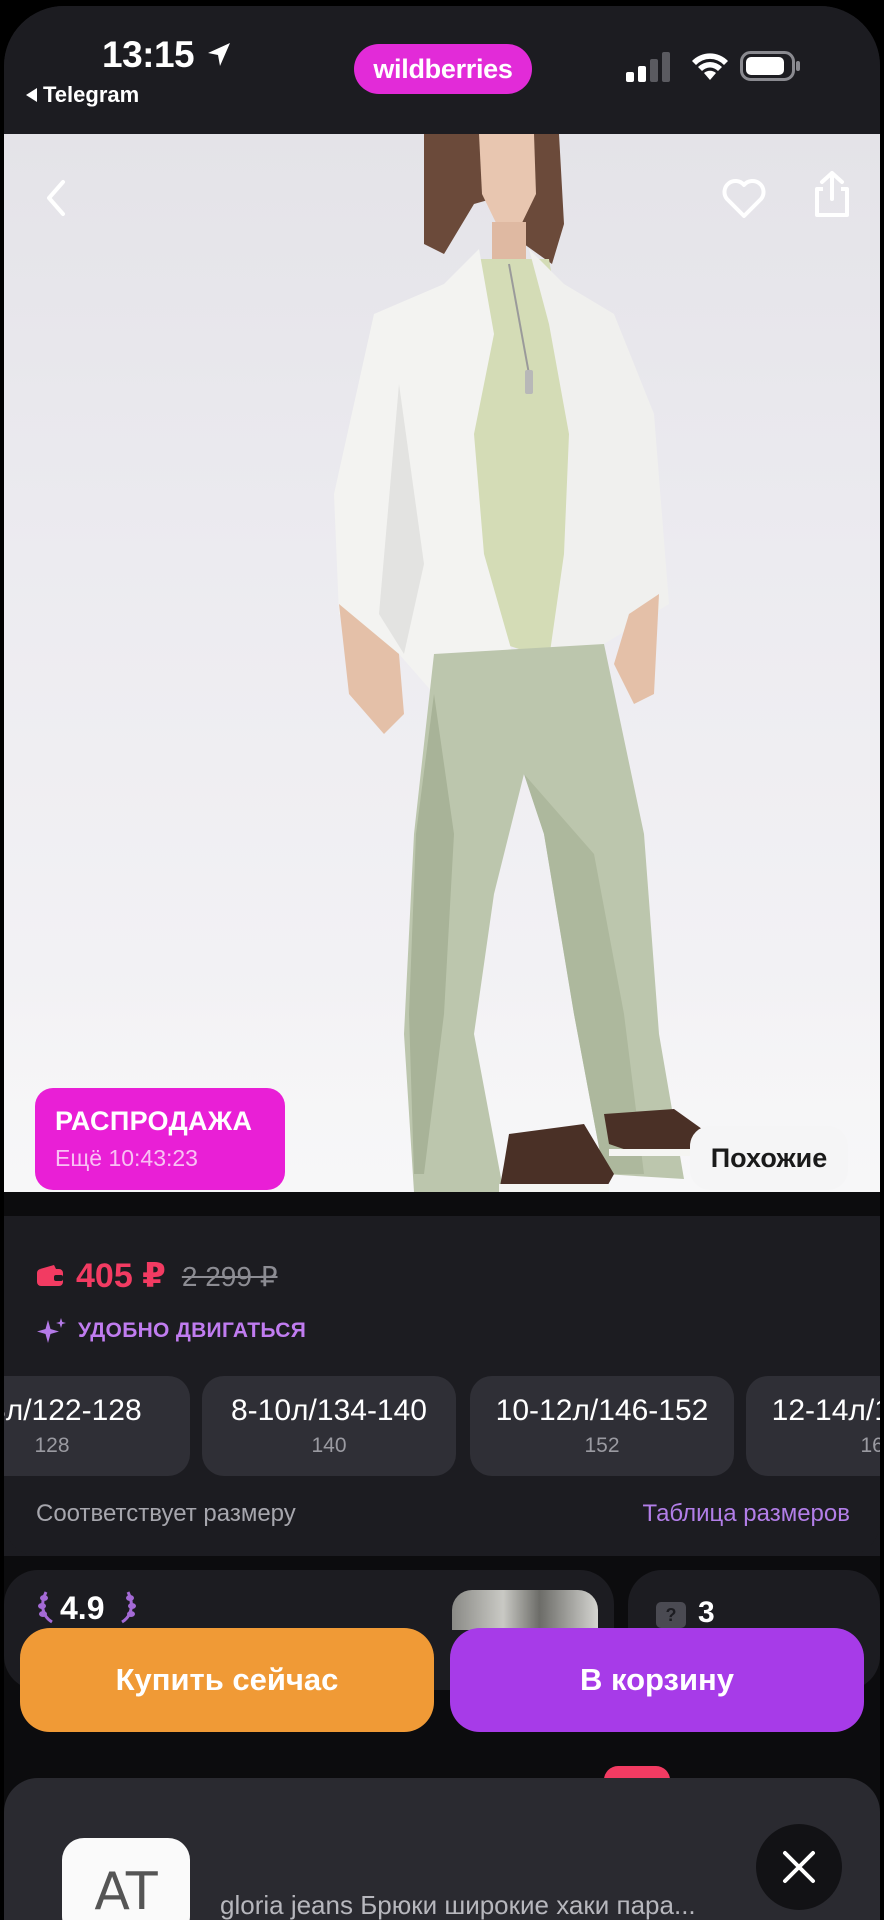  What do you see at coordinates (73, 1410) in the screenshot?
I see `size-option-label: 6-8л/122-128` at bounding box center [73, 1410].